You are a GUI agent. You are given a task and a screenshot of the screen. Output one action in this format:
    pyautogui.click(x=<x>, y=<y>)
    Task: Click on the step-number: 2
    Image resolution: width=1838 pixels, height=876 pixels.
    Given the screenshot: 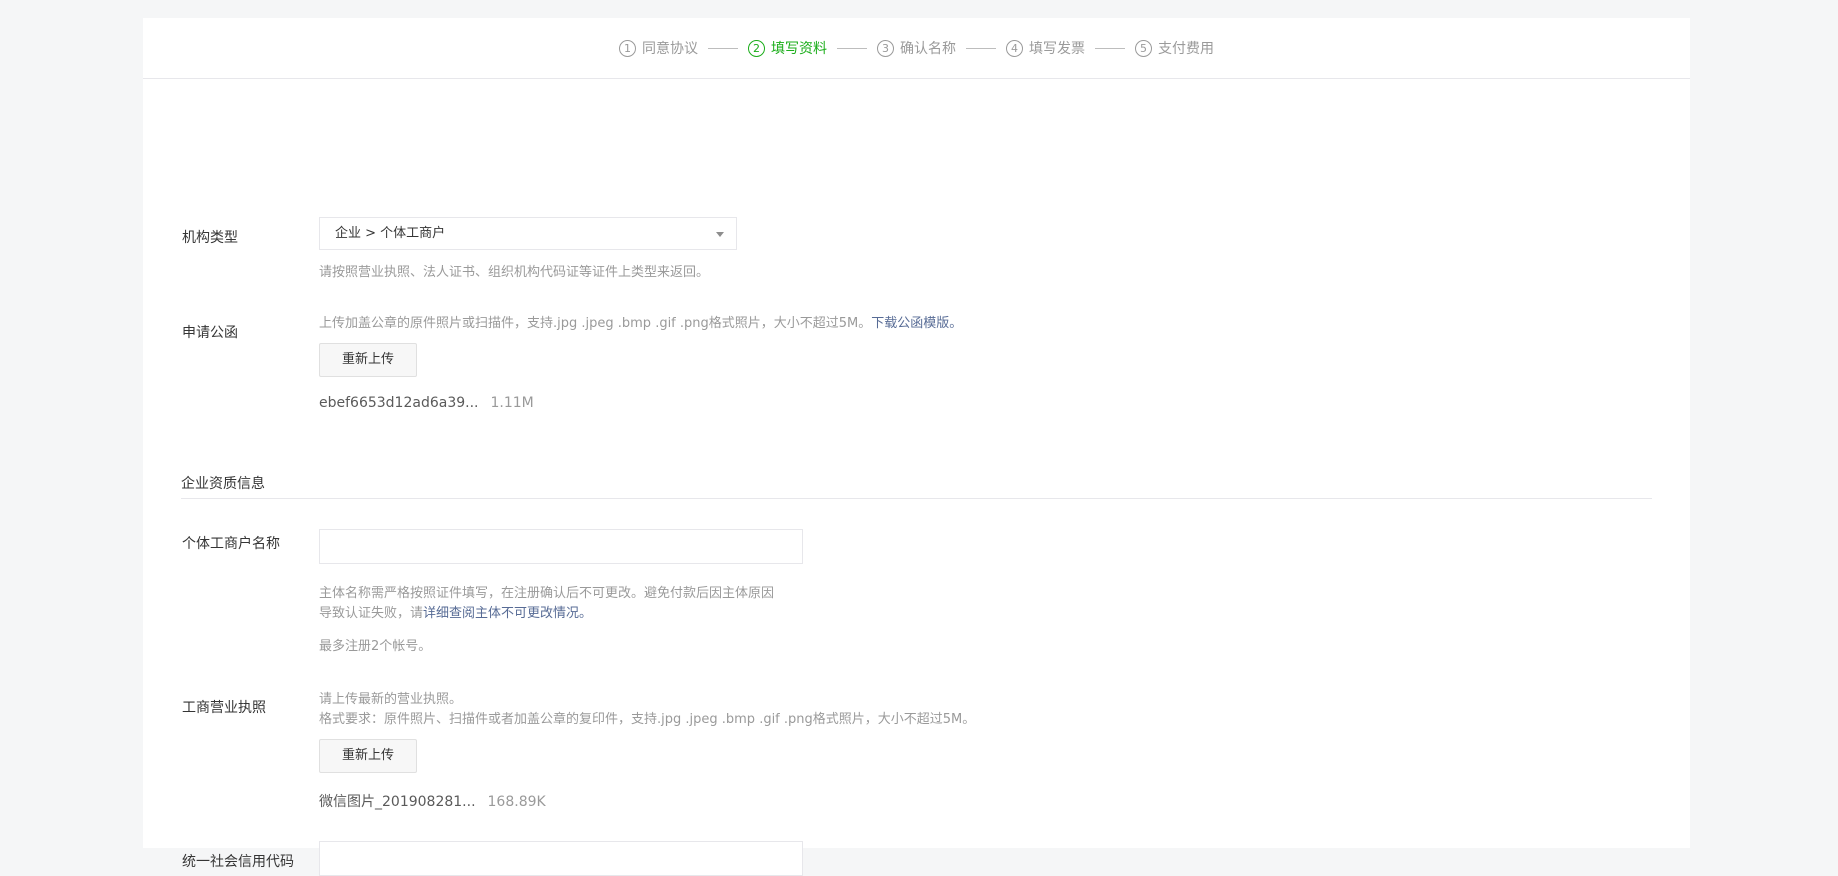 What is the action you would take?
    pyautogui.click(x=756, y=48)
    